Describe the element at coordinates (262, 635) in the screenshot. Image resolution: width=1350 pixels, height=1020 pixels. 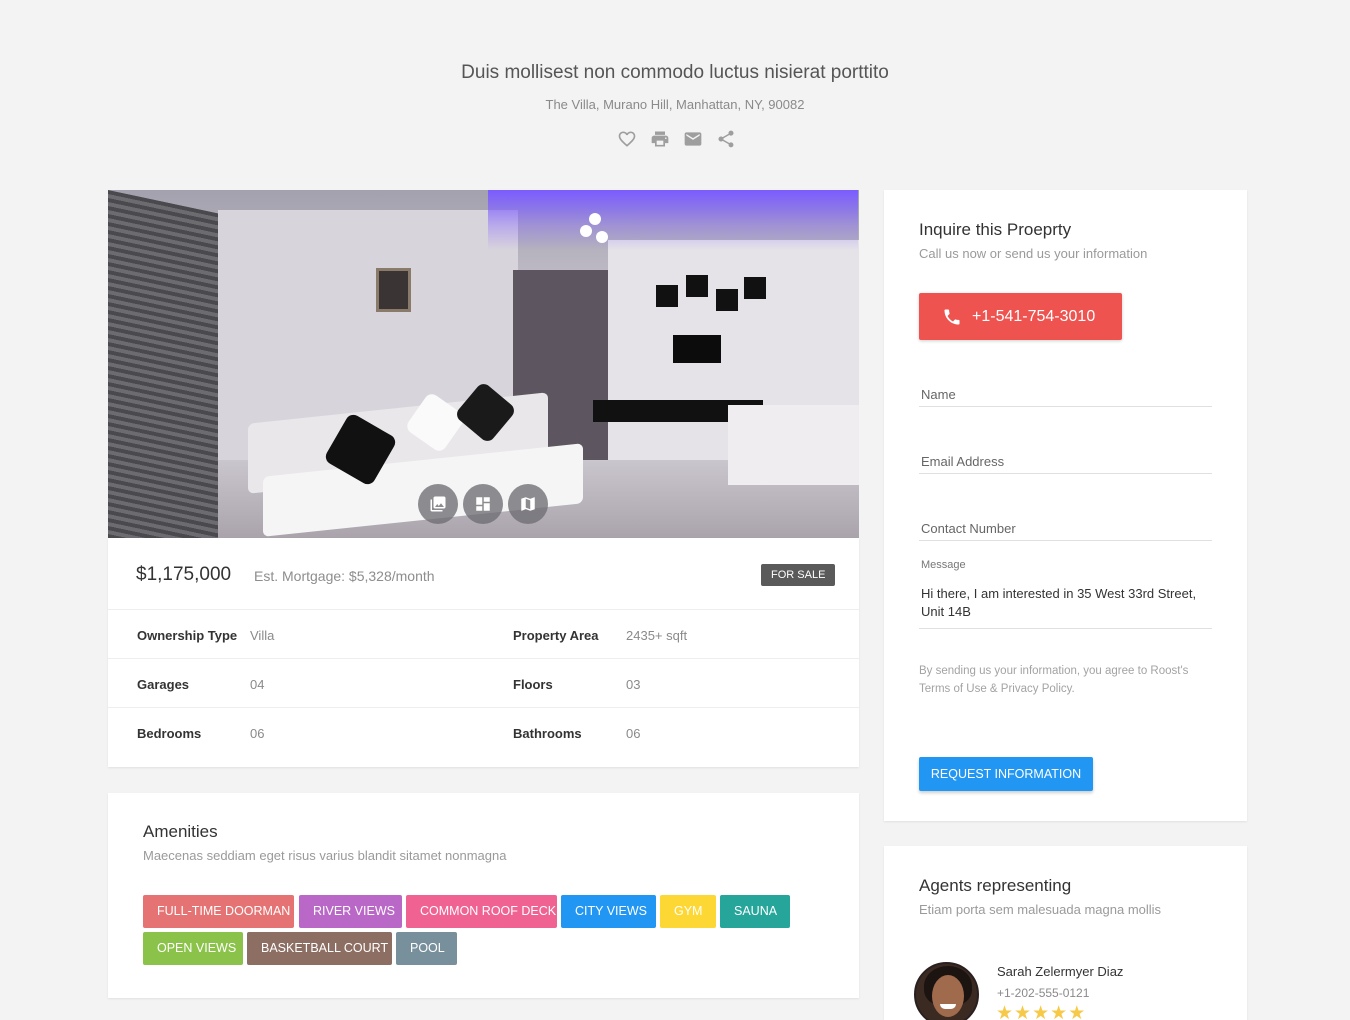
I see `property-value: Villa` at that location.